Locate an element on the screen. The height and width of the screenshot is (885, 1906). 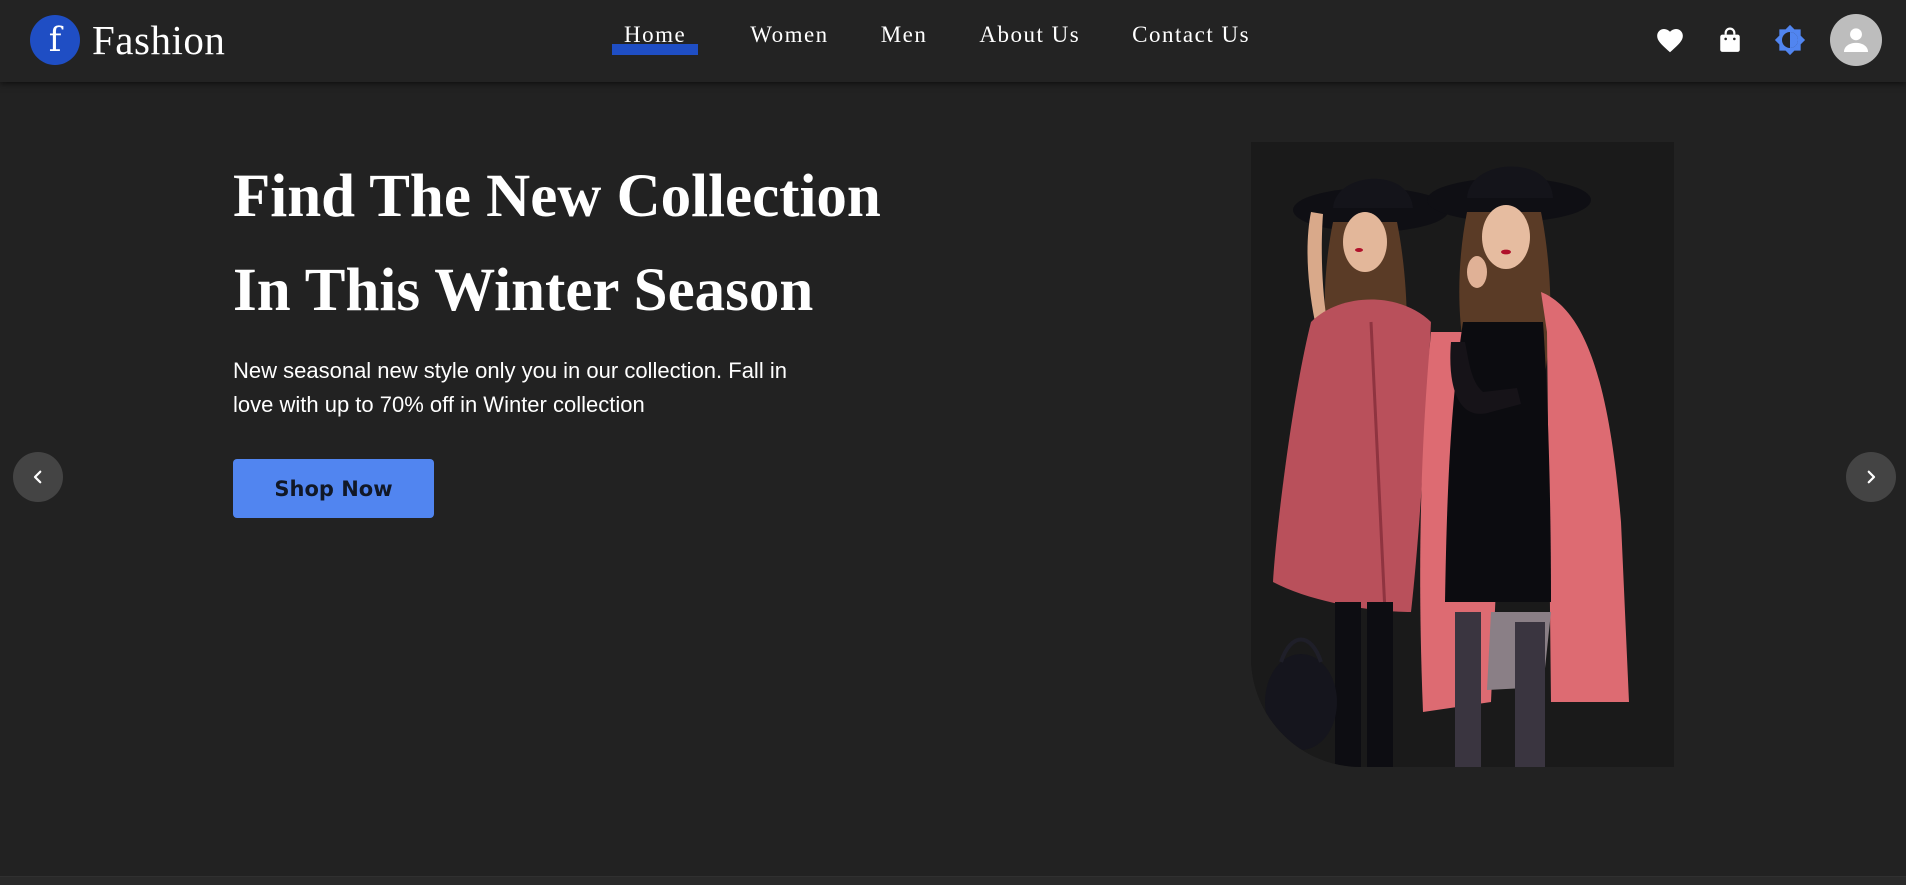
nav-label: Home is located at coordinates (655, 34).